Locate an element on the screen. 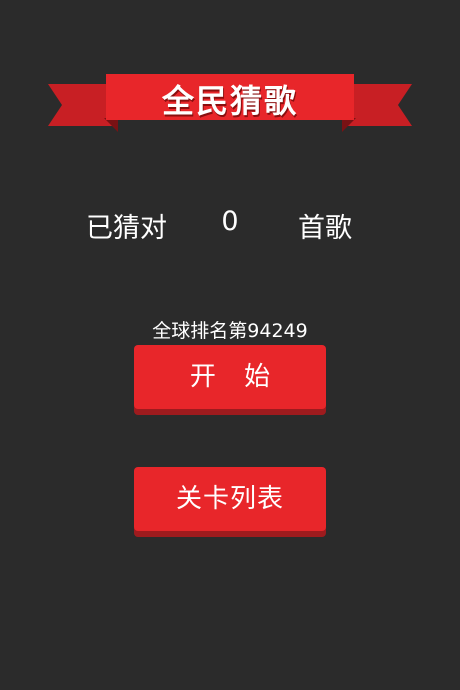 The image size is (460, 690). score-suffix-label: 首歌 is located at coordinates (325, 228).